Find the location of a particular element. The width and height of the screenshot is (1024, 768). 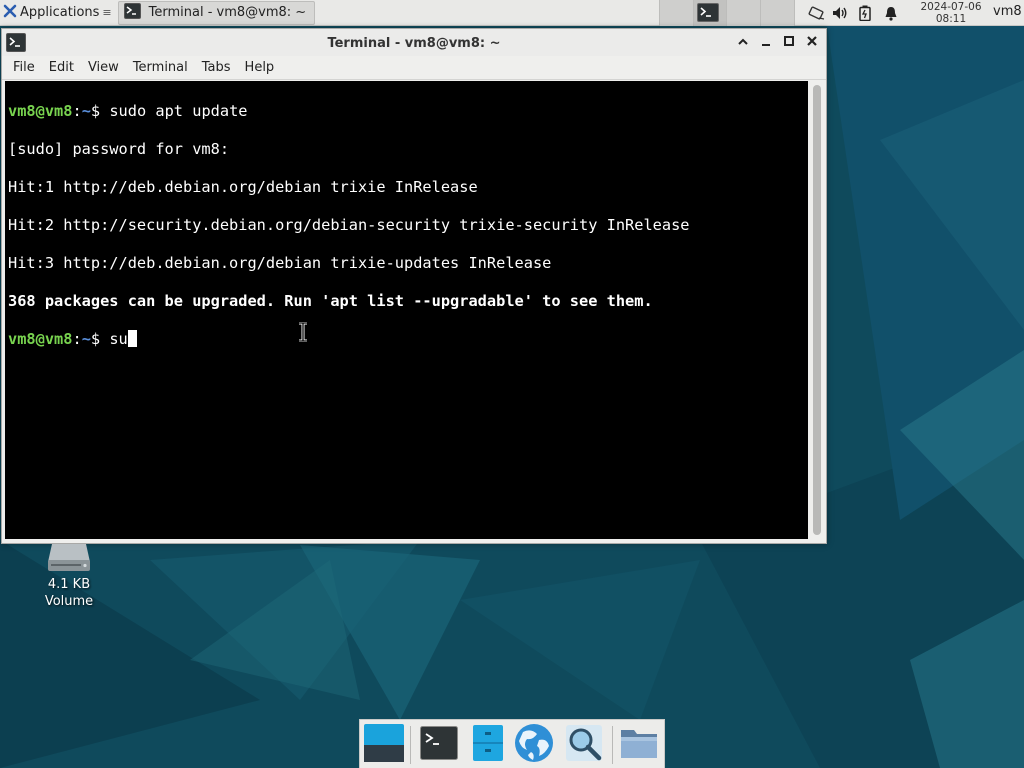

applications-menu: Applications ≡ is located at coordinates (58, 13).